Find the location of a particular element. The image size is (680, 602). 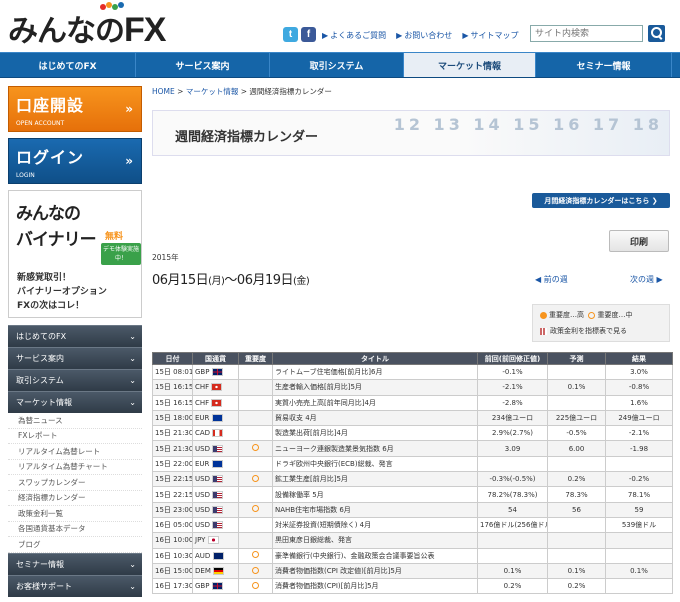

range-start-dow: (月) is located at coordinates (216, 281).